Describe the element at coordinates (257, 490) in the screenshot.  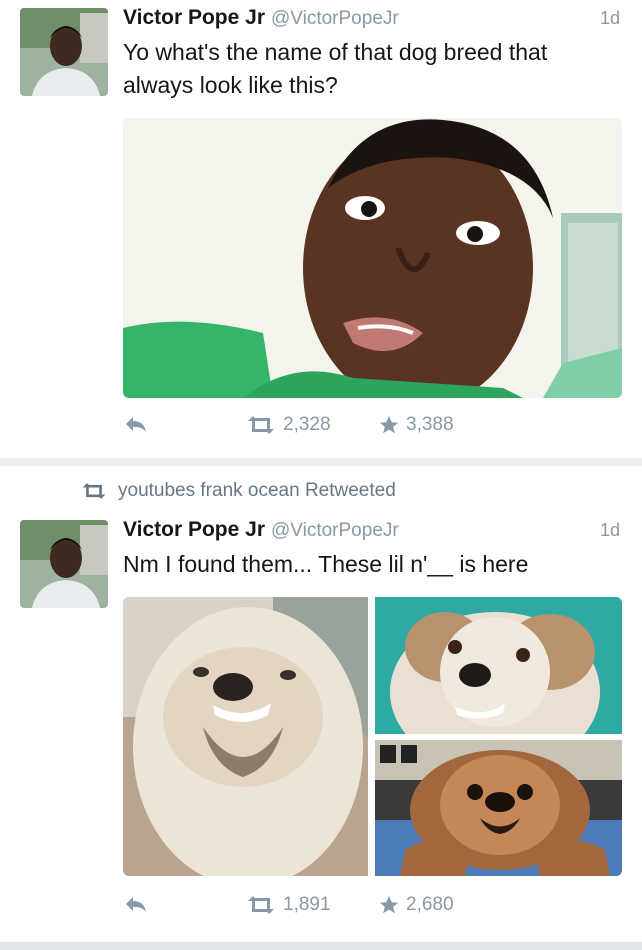
I see `retweeted-by-text: youtubes frank ocean Retweeted` at that location.